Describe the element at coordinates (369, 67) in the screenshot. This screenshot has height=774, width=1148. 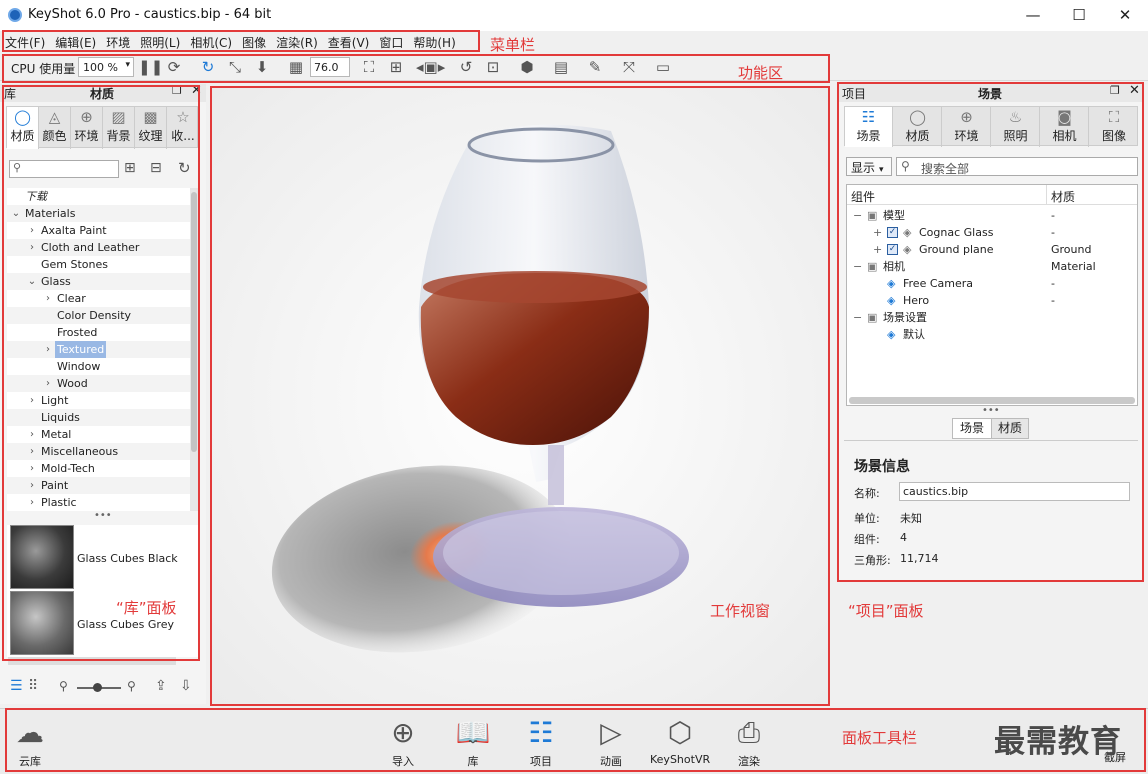
I see `screenshot-icon: ⛶` at that location.